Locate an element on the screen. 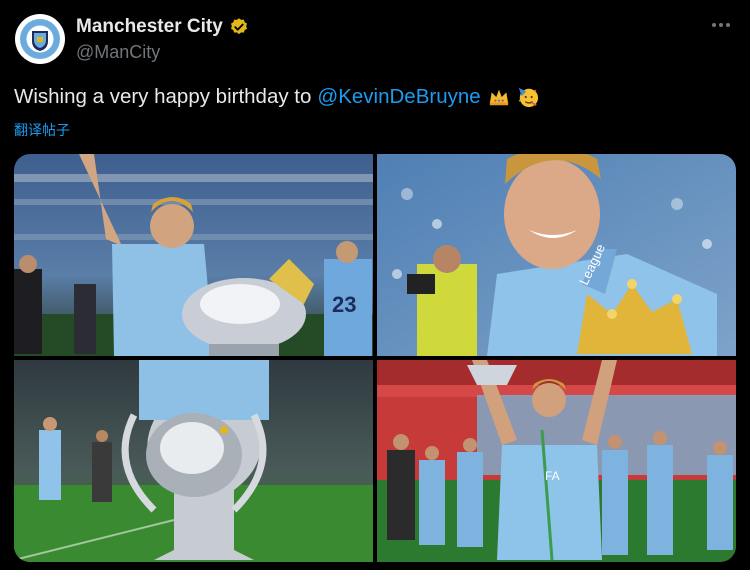 This screenshot has height=570, width=750. verified-badge-icon is located at coordinates (238, 26).